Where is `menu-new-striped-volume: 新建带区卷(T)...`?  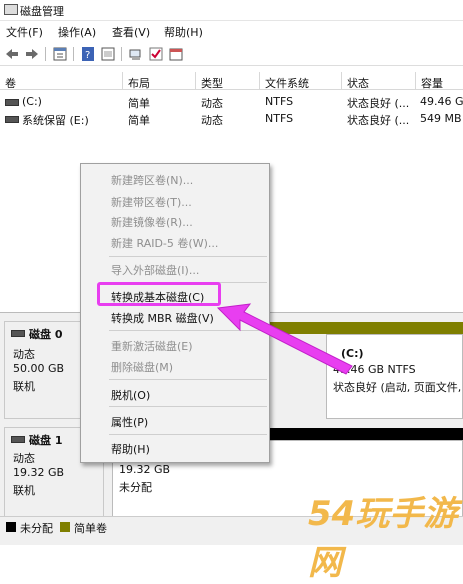
menu-new-striped-volume: 新建带区卷(T)... is located at coordinates (151, 202).